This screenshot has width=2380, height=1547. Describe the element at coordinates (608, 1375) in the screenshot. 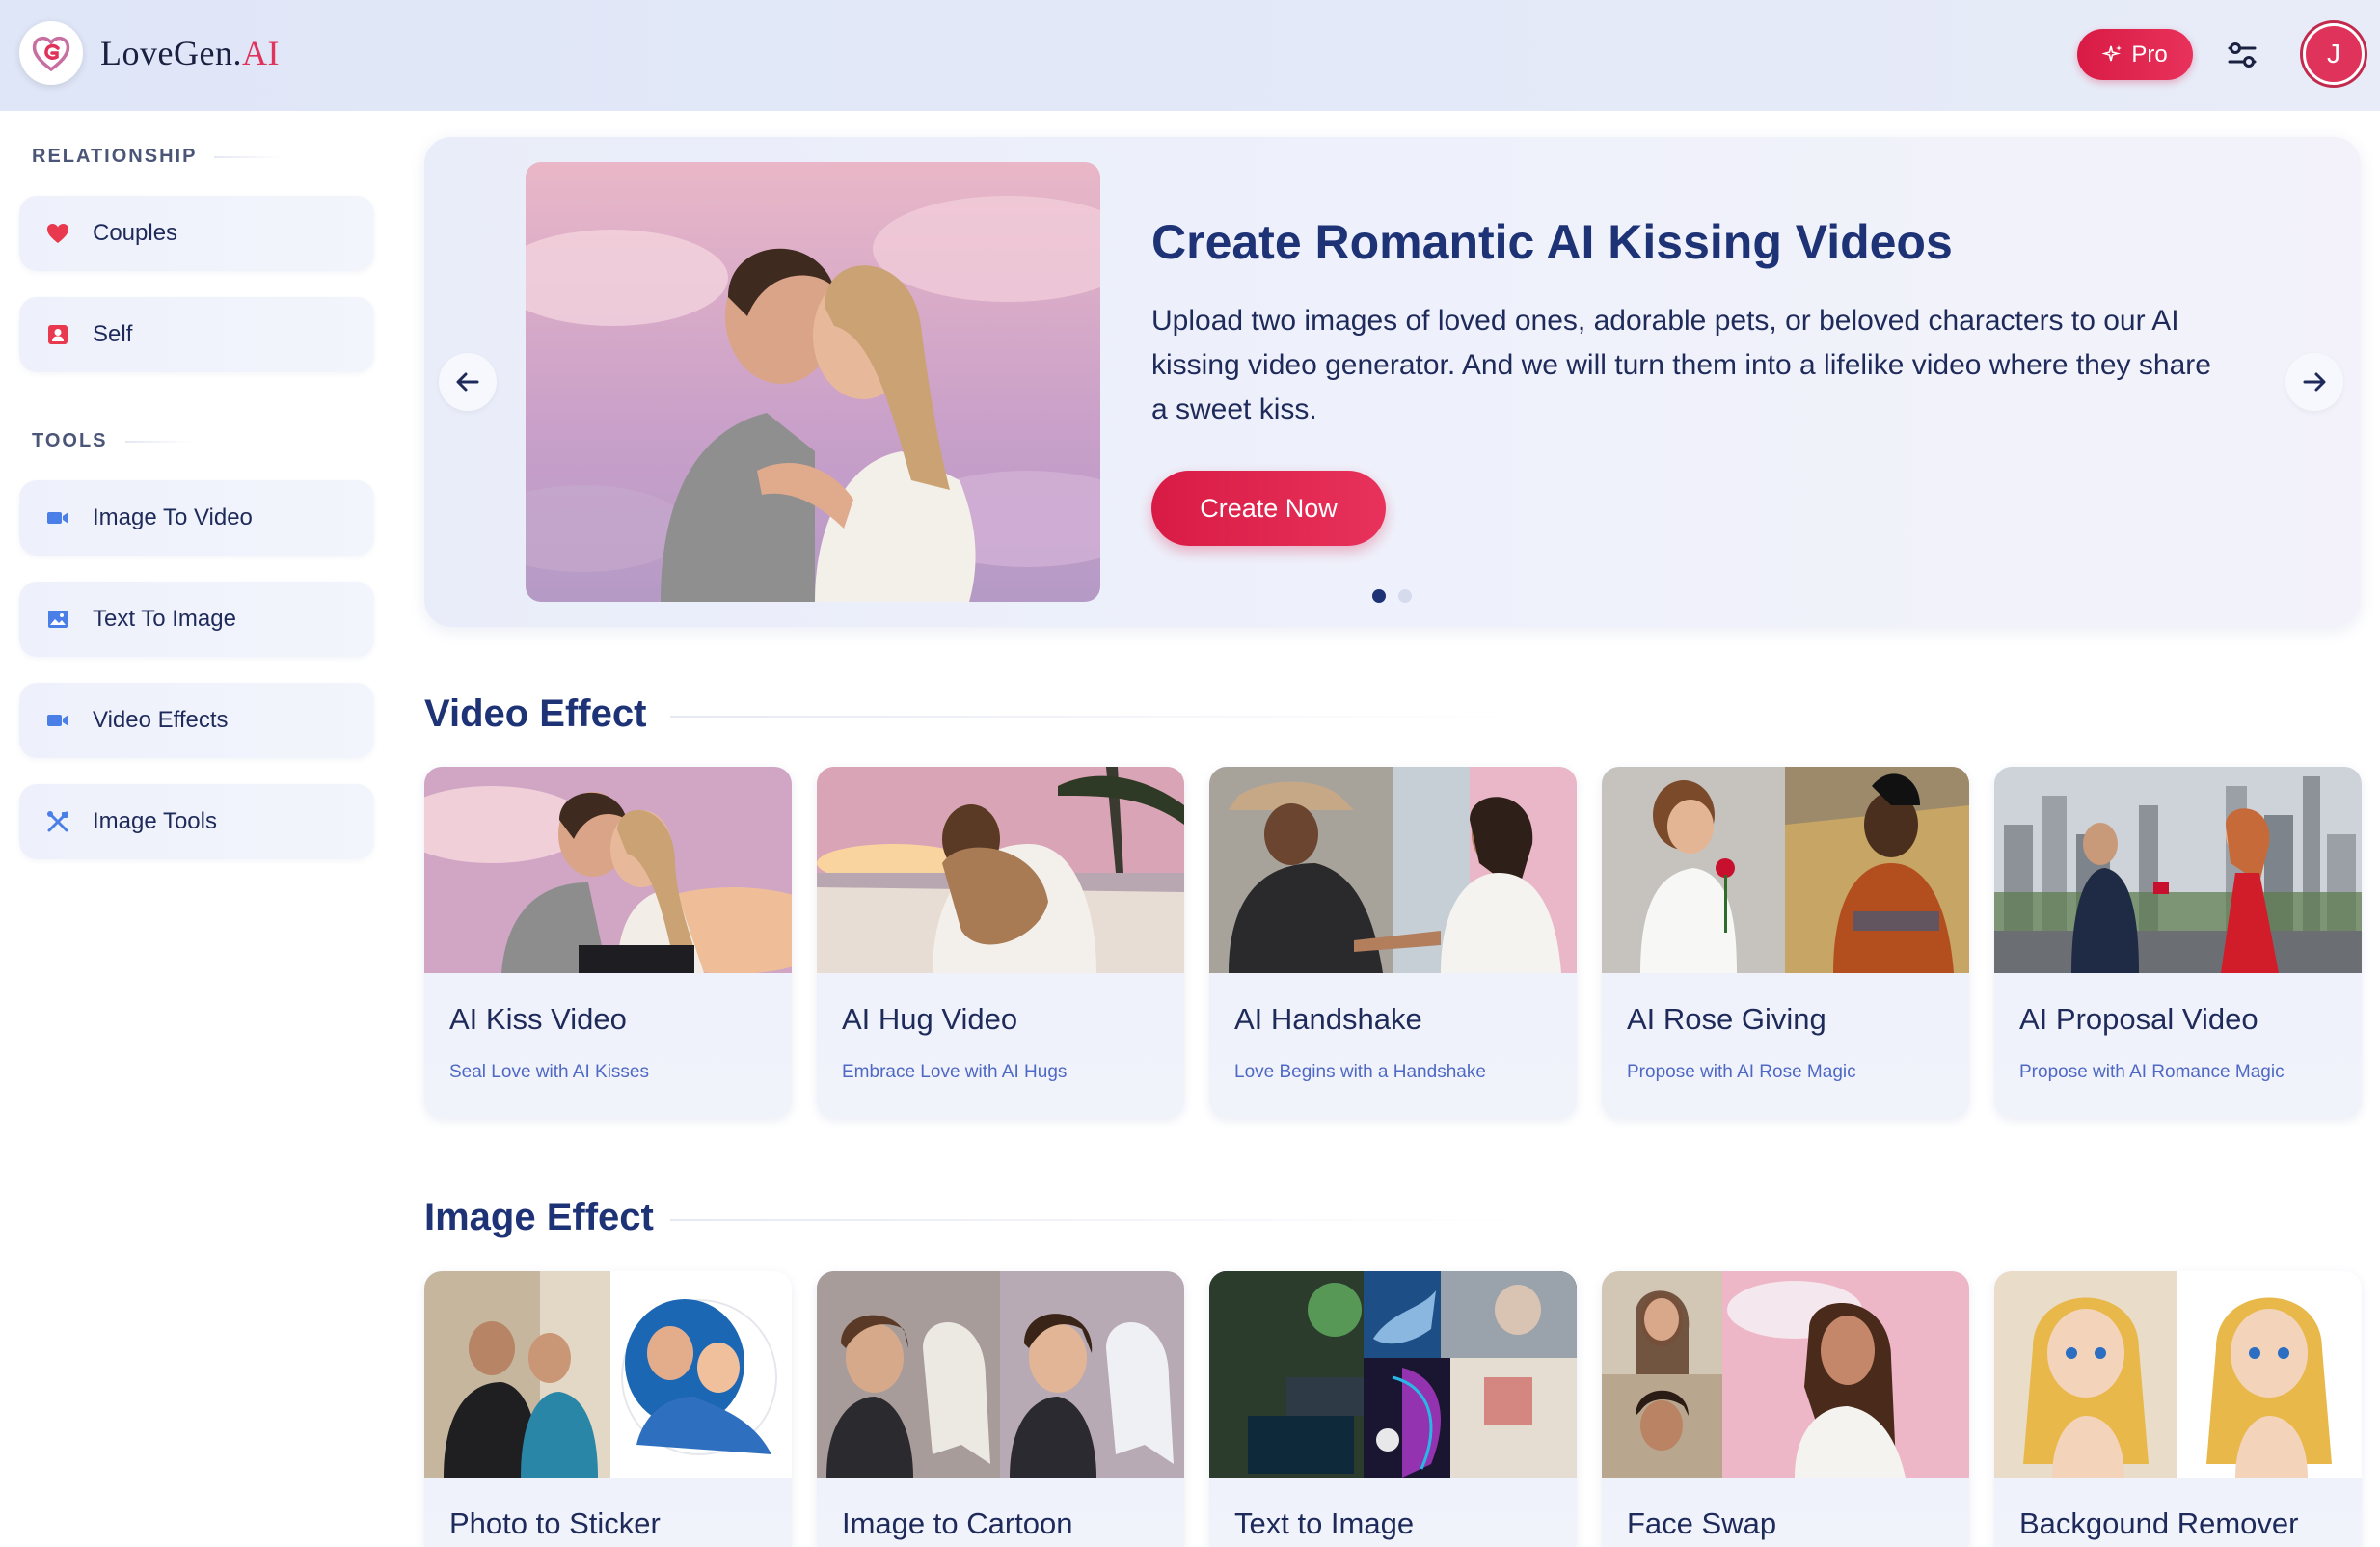

I see `thumbnail-sticker` at that location.